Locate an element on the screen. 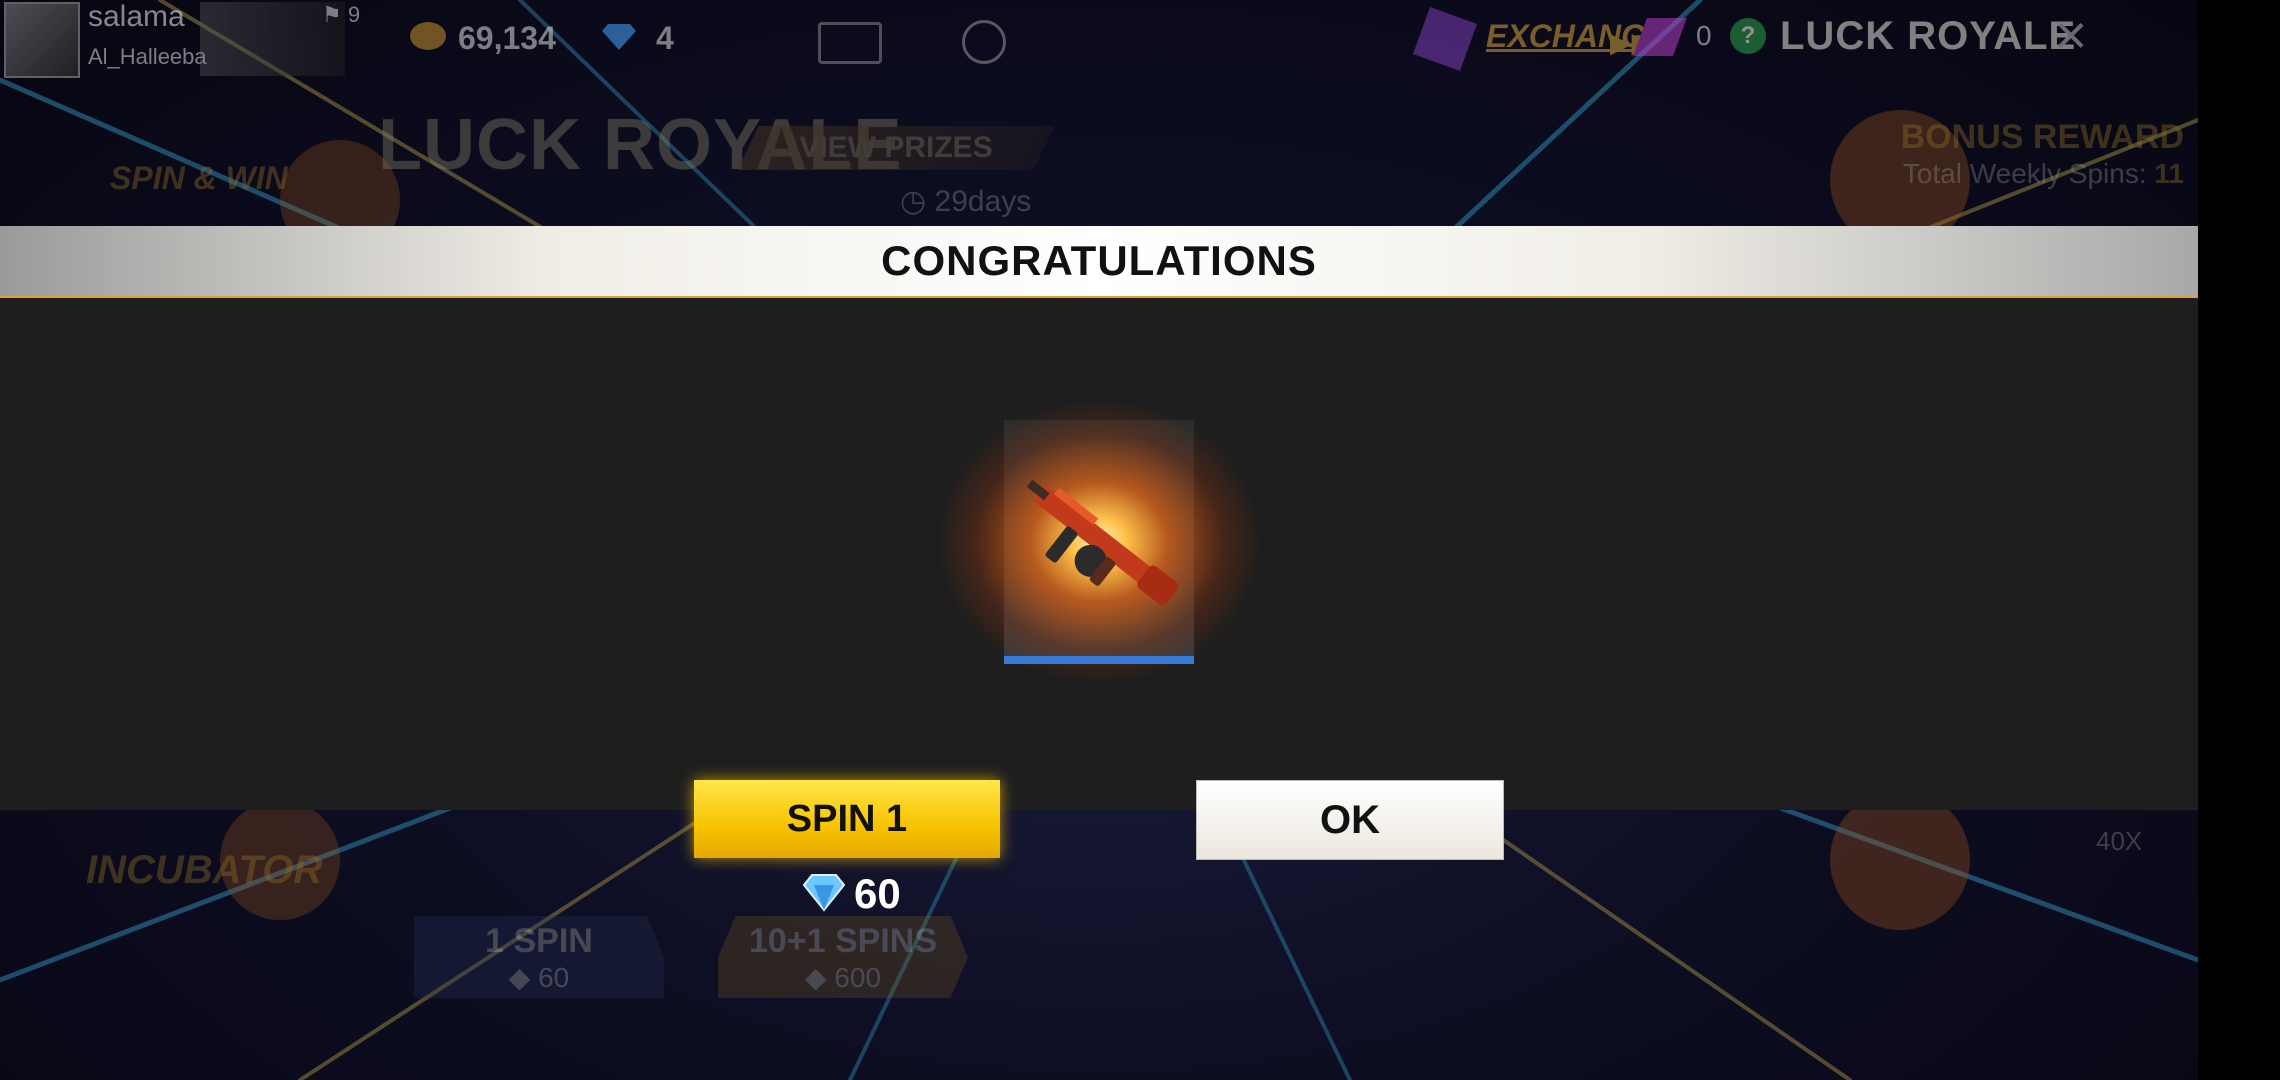 Image resolution: width=2280 pixels, height=1080 pixels. rarity-bar is located at coordinates (1099, 660).